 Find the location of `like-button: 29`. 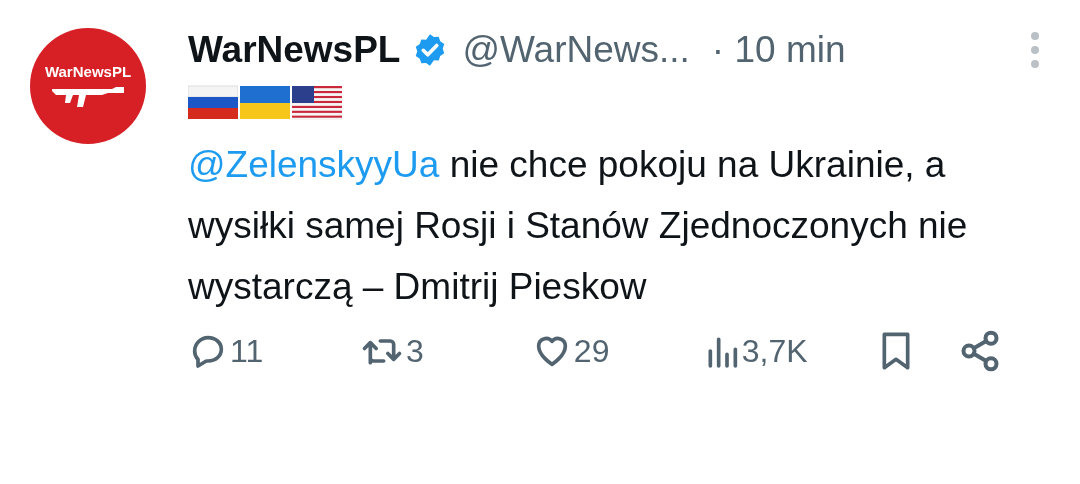

like-button: 29 is located at coordinates (617, 351).